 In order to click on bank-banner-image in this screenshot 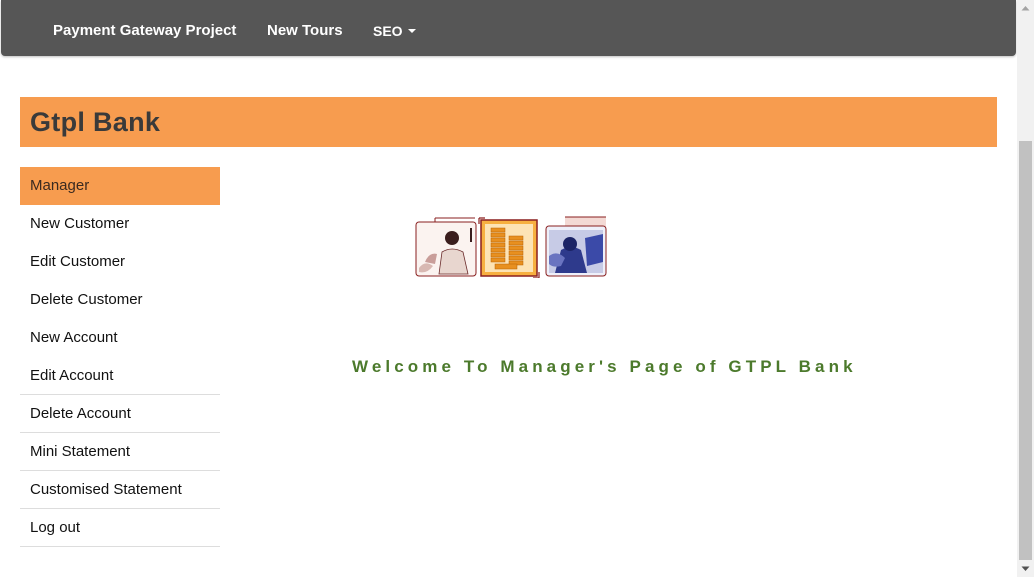, I will do `click(511, 247)`.